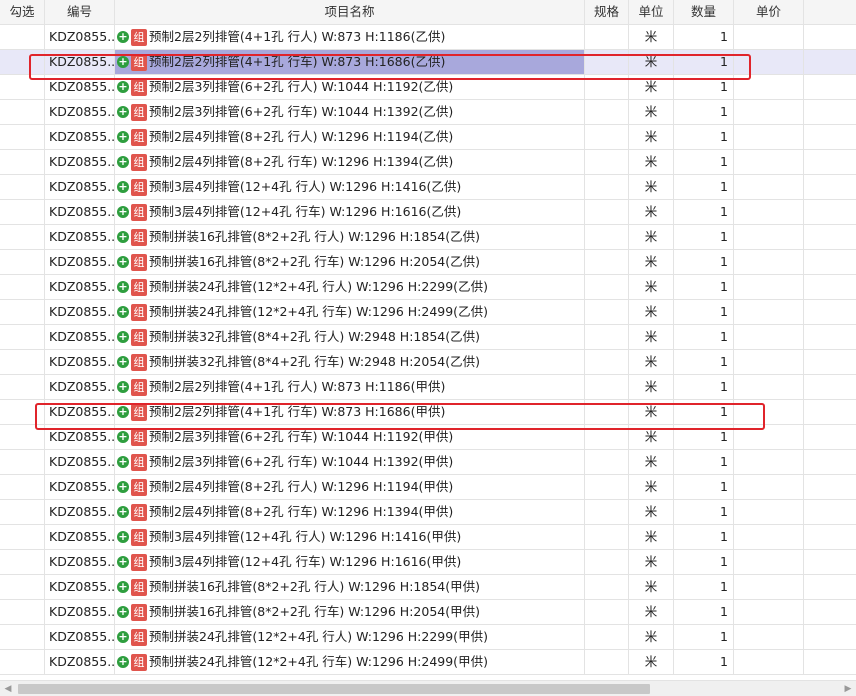 The image size is (856, 696). Describe the element at coordinates (350, 237) in the screenshot. I see `name-cell: + 组预制拼装16孔排管(8*2+2孔 行人) W:1296 H:1854(乙供)` at that location.